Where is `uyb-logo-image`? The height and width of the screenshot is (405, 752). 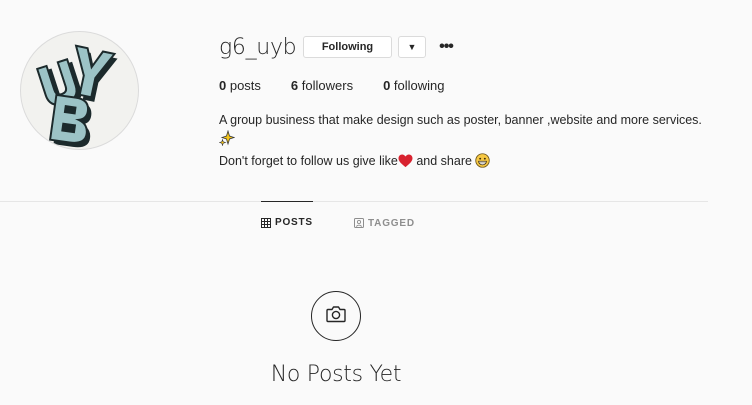 uyb-logo-image is located at coordinates (76, 96).